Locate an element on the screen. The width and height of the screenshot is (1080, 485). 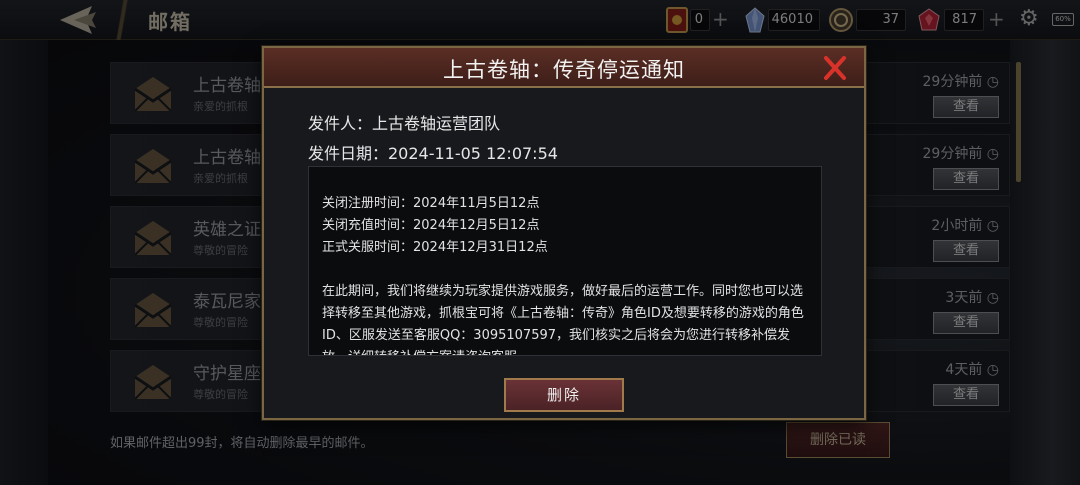
sender-line: 发件人：上古卷轴运营团队 is located at coordinates (404, 123).